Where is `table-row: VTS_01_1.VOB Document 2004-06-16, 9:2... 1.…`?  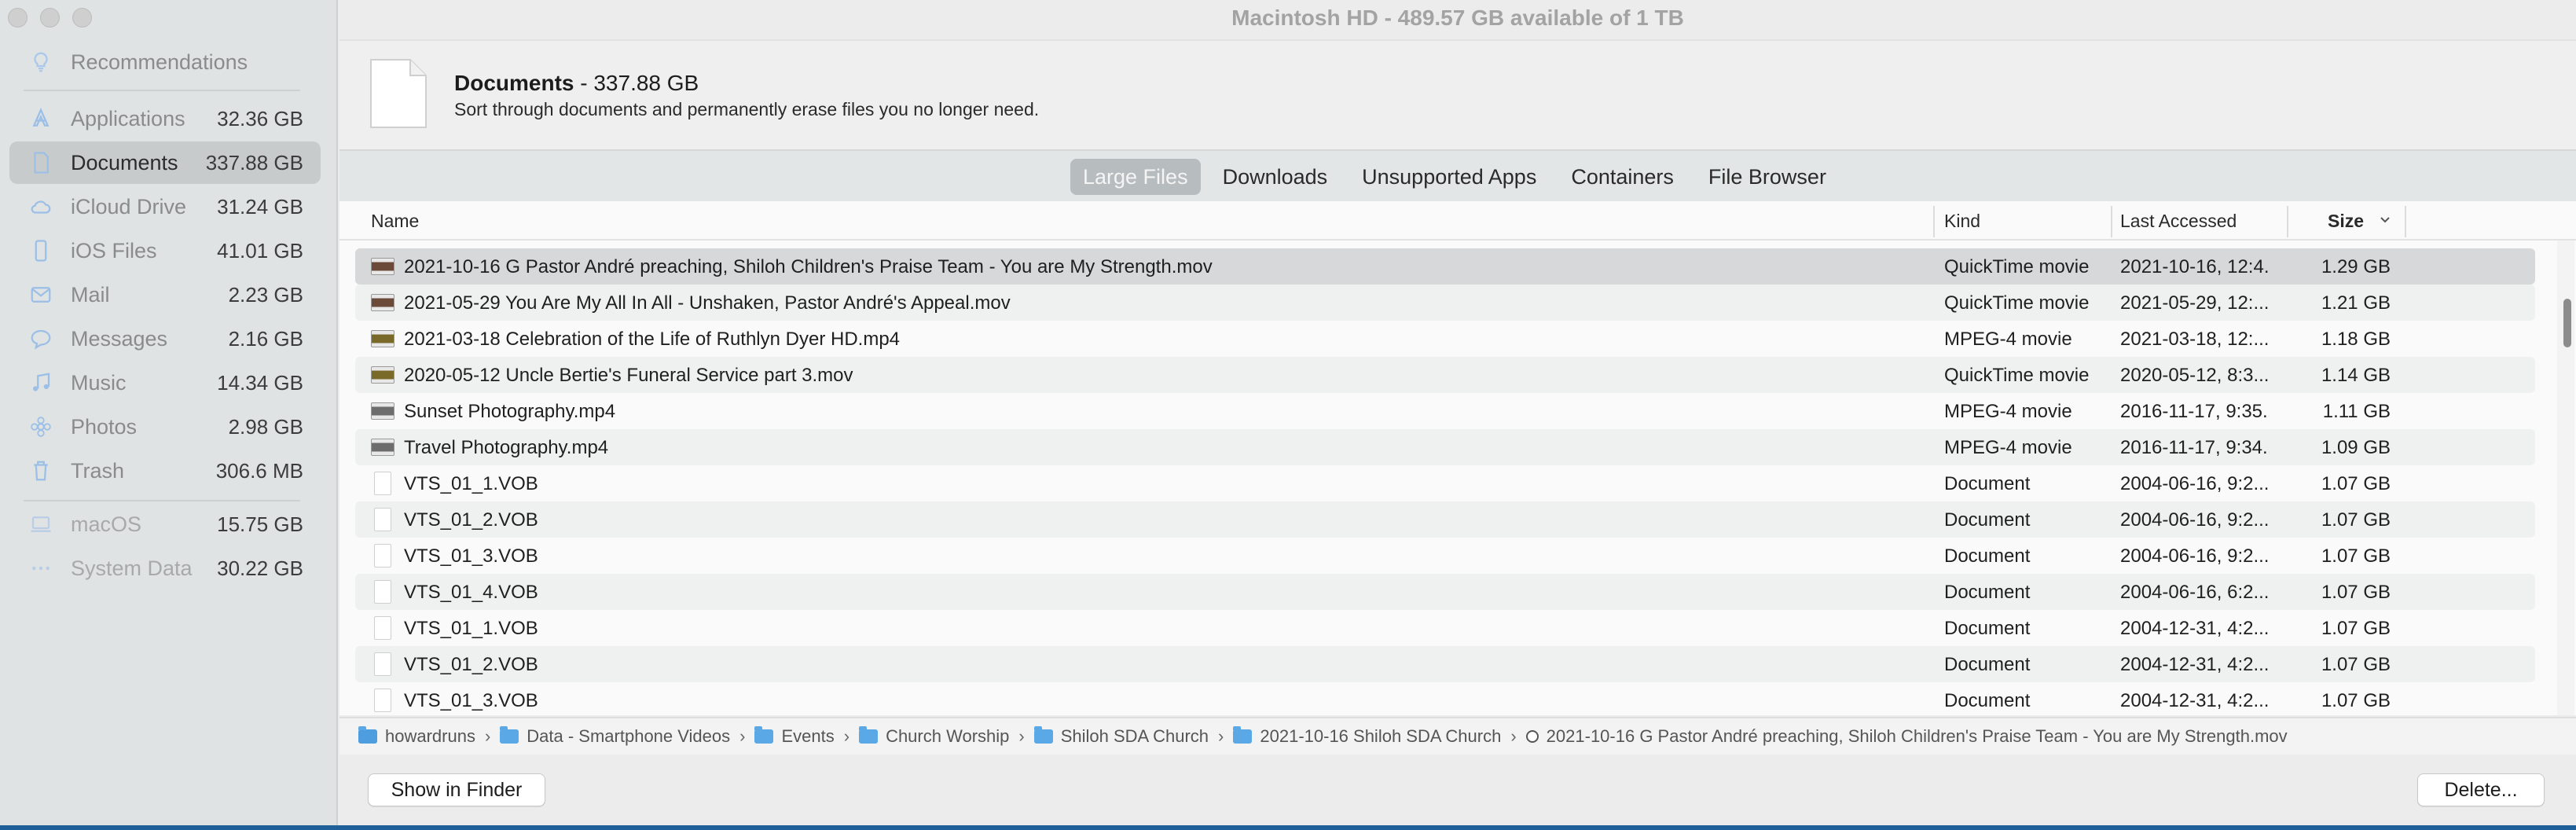 table-row: VTS_01_1.VOB Document 2004-06-16, 9:2... 1.… is located at coordinates (1445, 483).